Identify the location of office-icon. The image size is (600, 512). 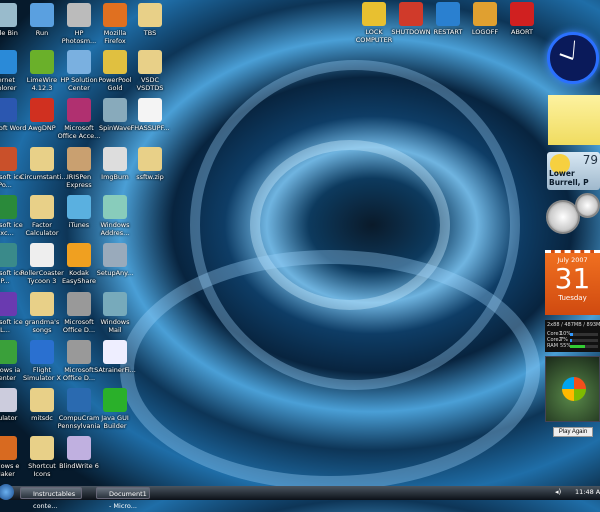
(8, 304).